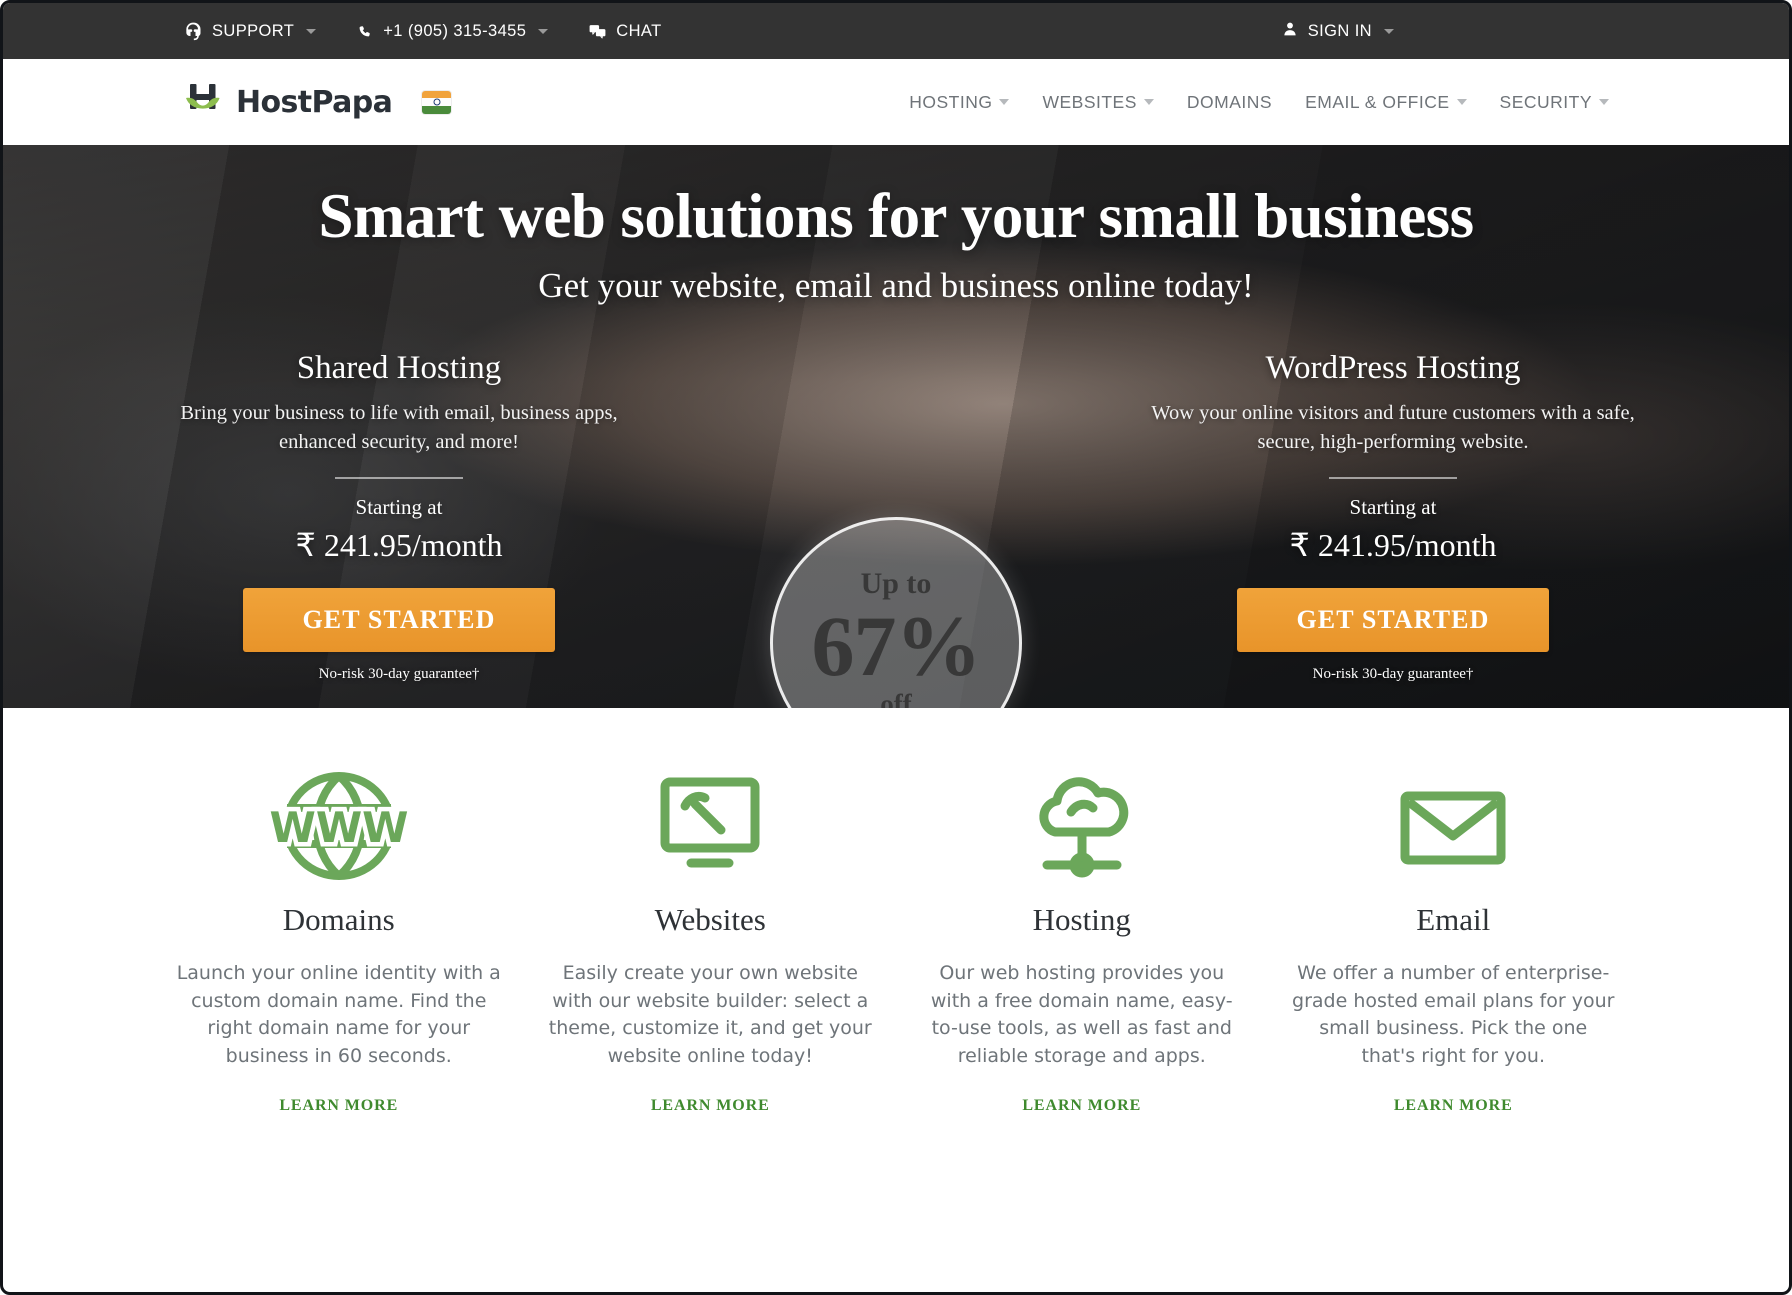 The image size is (1792, 1295). I want to click on feature-title: Email, so click(1453, 919).